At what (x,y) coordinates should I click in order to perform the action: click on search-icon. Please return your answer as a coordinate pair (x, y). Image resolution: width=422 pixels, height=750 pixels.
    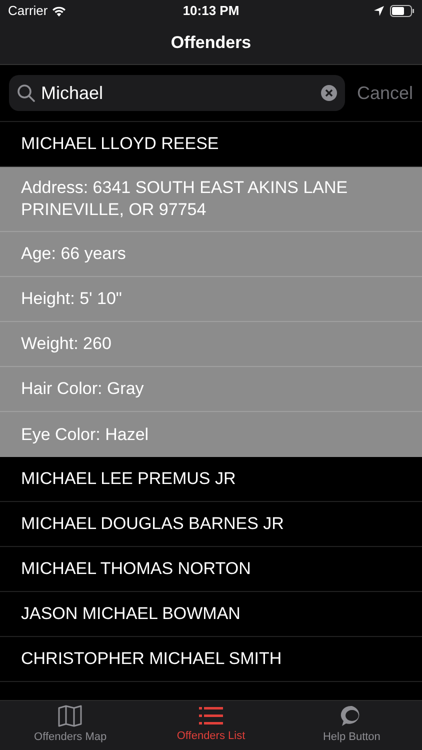
    Looking at the image, I should click on (26, 93).